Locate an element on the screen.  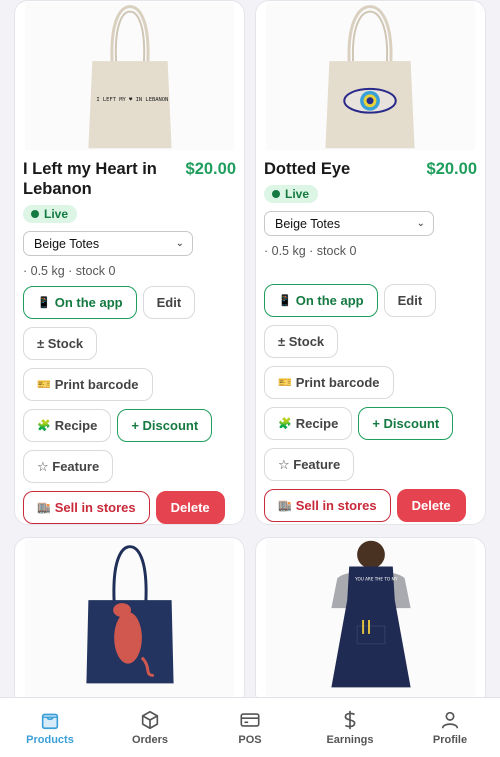
product-card: YOU ARE THE TO MY is located at coordinates (370, 622).